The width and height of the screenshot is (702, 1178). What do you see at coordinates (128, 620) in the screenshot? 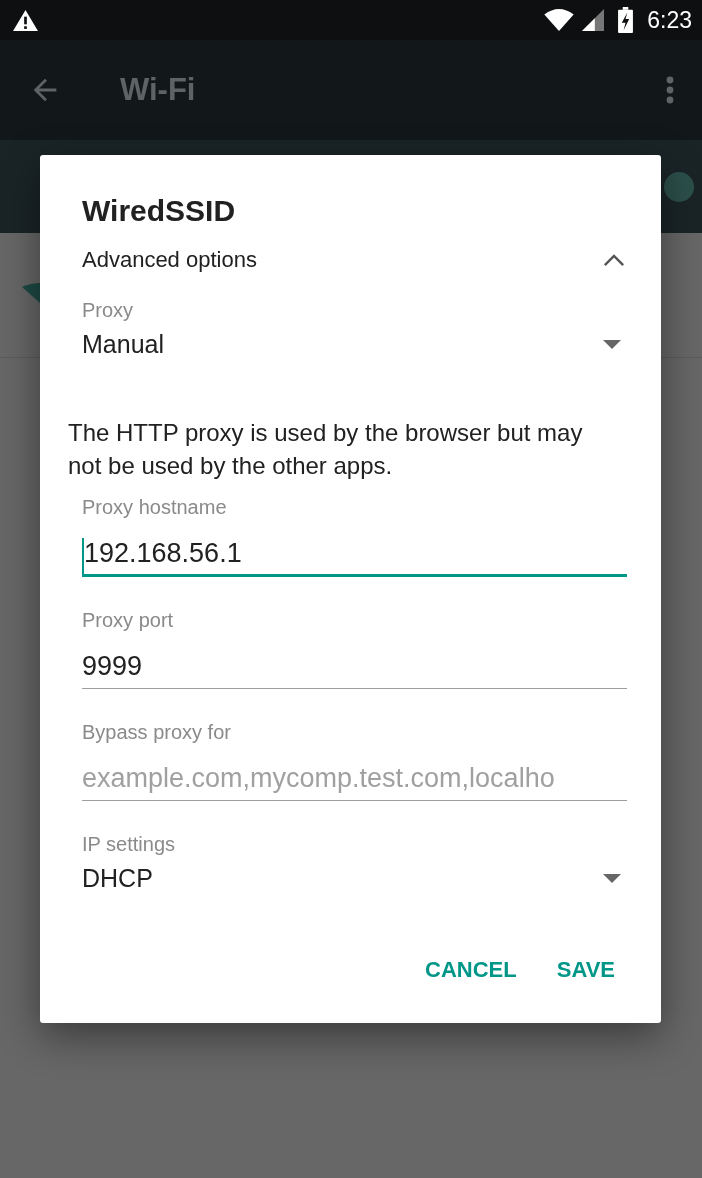
I see `field-label: Proxy port` at bounding box center [128, 620].